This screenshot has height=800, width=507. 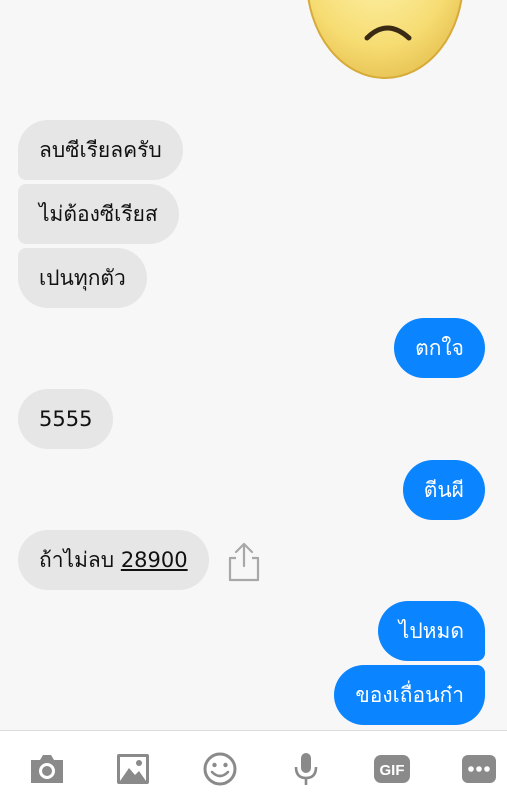 I want to click on message-text: ตีนผี, so click(x=443, y=490).